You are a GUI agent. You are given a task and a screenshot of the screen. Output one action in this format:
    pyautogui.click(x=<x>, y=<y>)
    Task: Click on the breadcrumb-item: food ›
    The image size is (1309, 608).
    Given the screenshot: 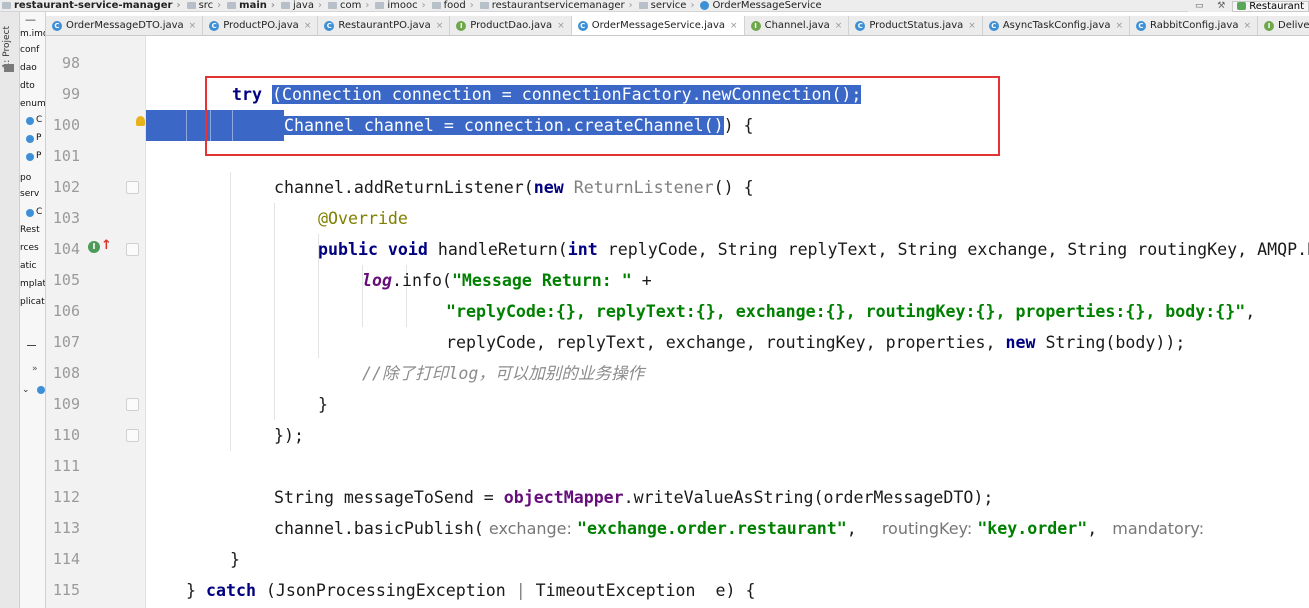 What is the action you would take?
    pyautogui.click(x=454, y=5)
    